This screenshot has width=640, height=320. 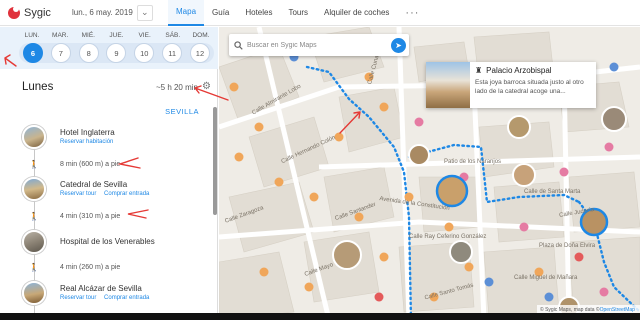 What do you see at coordinates (546, 278) in the screenshot?
I see `road-label: Calle Miguel de Mañara` at bounding box center [546, 278].